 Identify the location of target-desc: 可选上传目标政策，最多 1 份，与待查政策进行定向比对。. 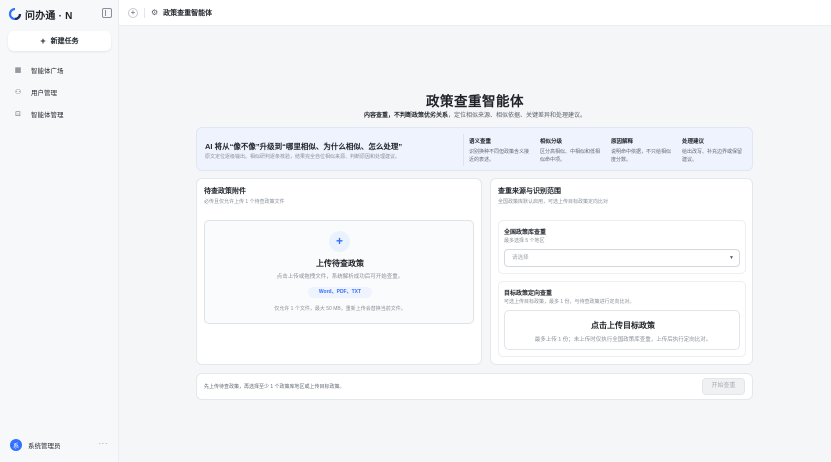
(569, 302).